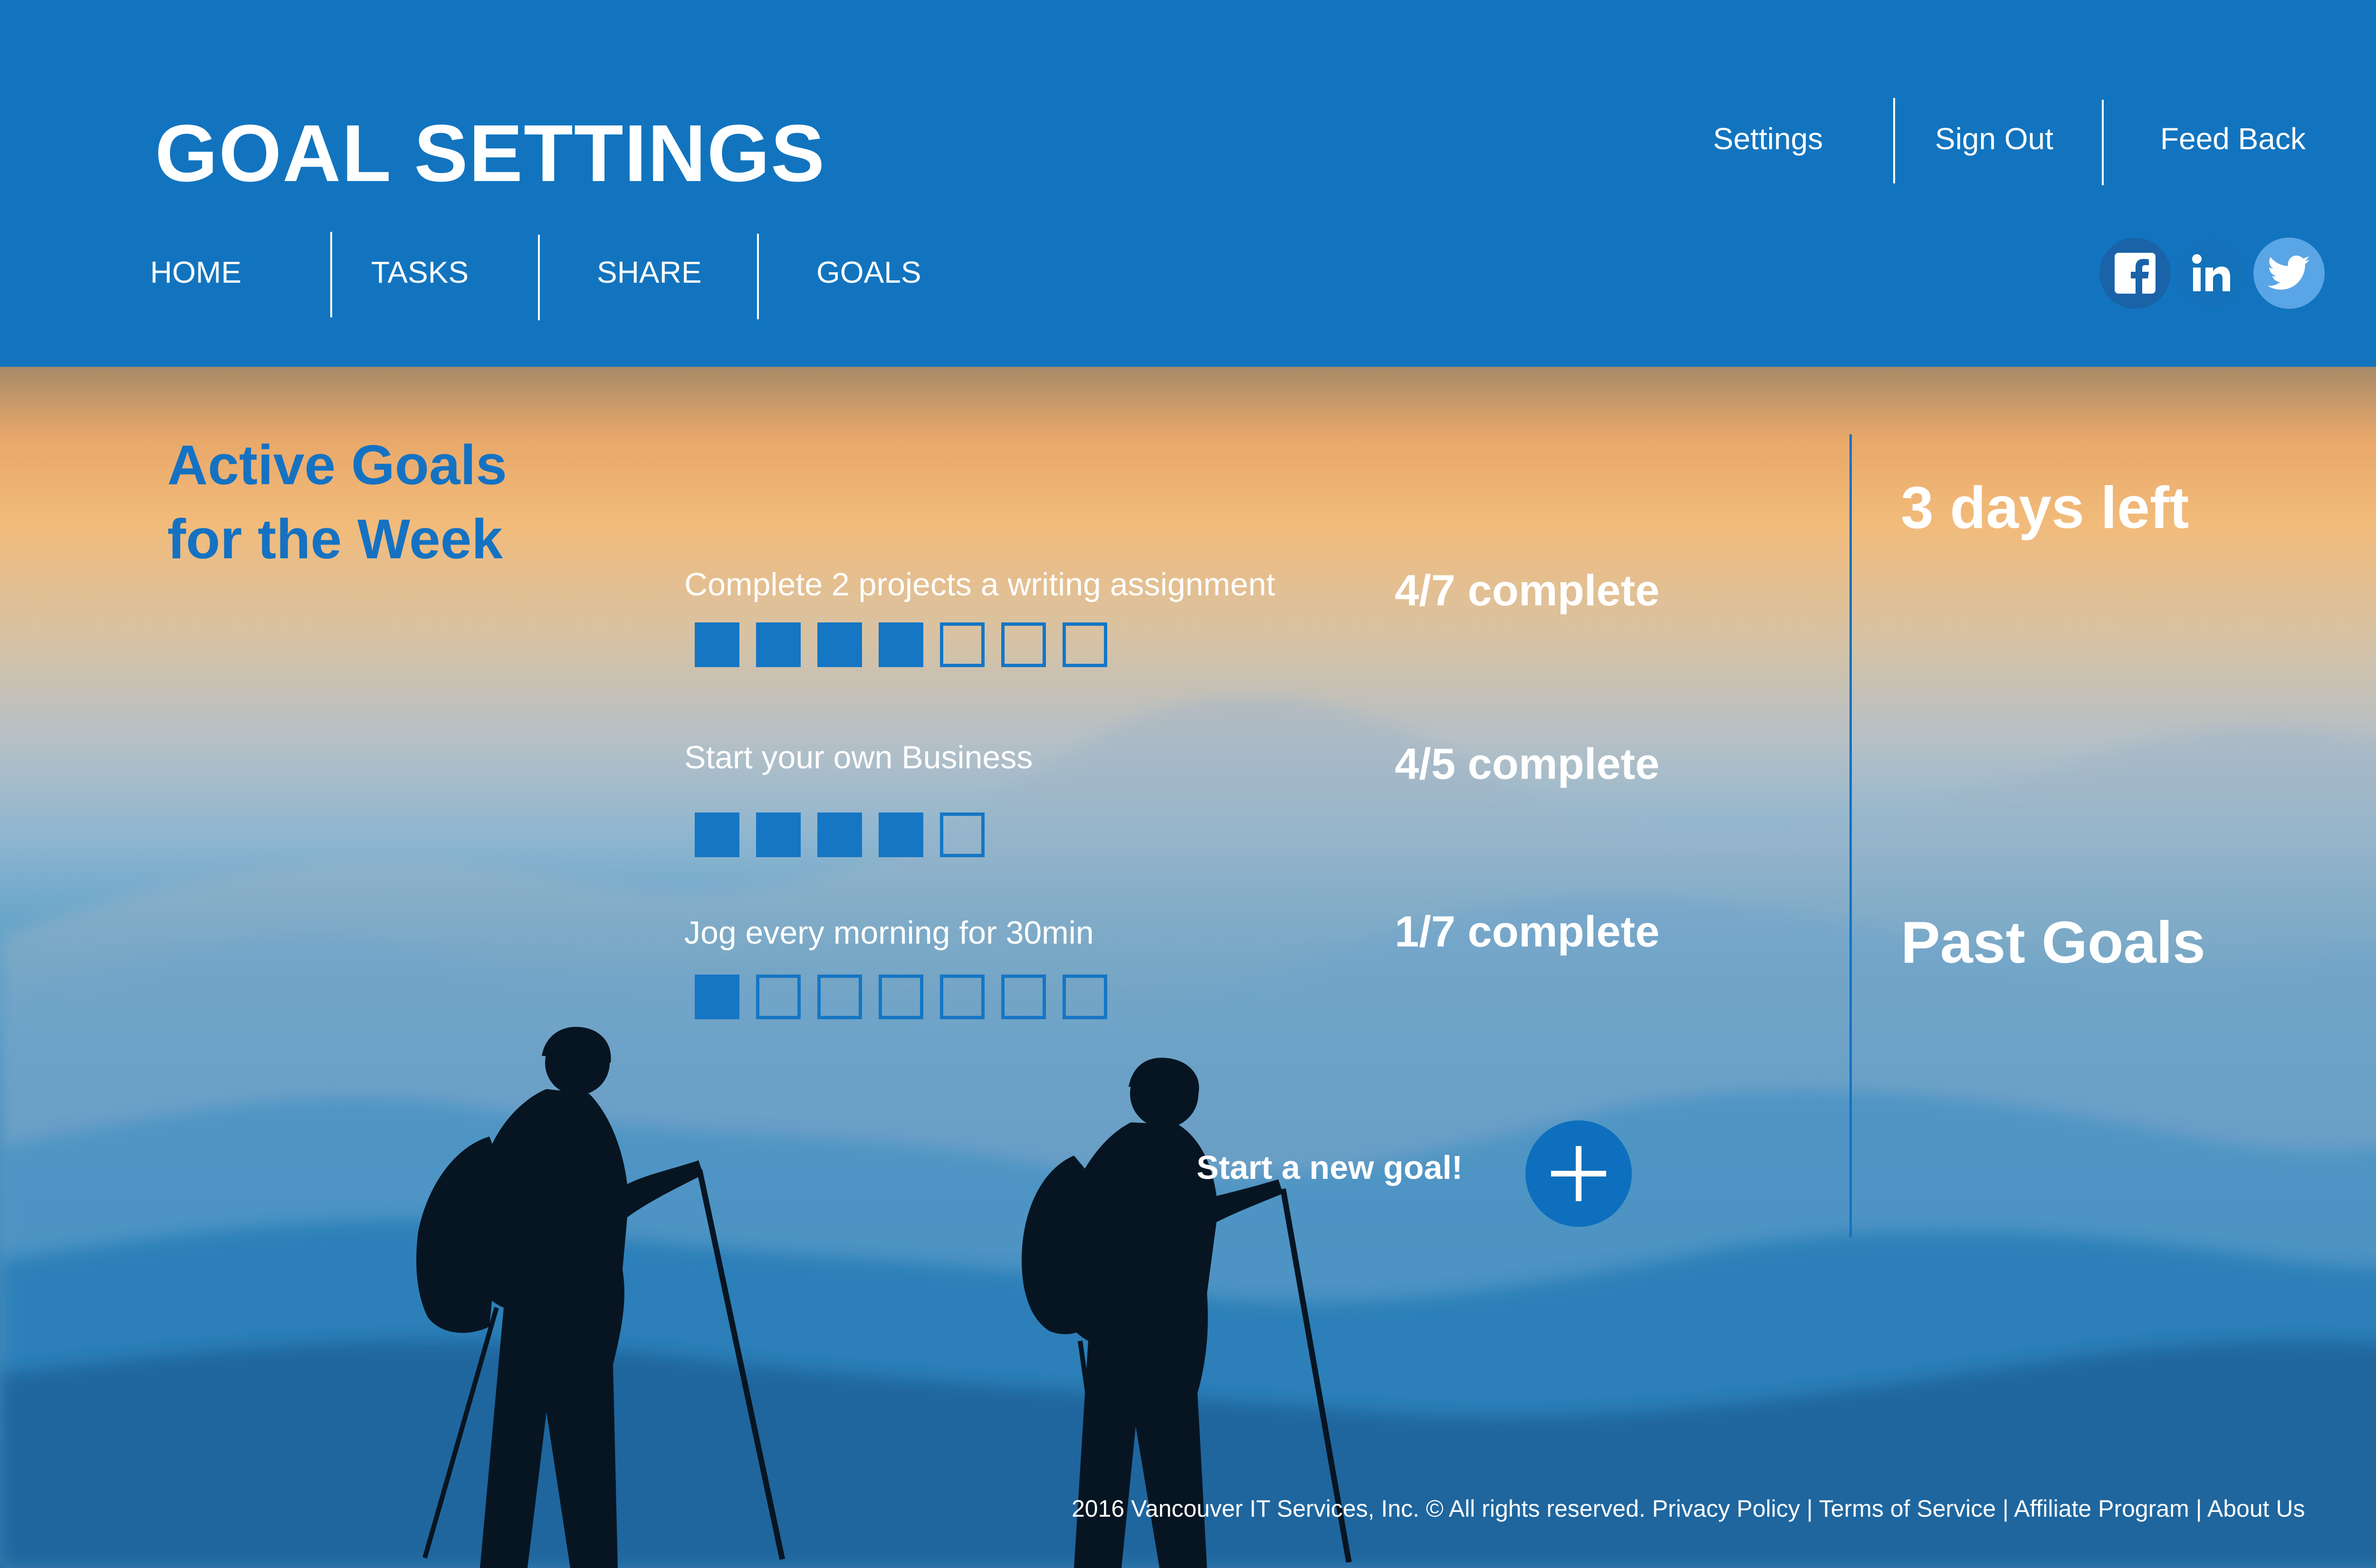  I want to click on twitter-glyph, so click(2289, 272).